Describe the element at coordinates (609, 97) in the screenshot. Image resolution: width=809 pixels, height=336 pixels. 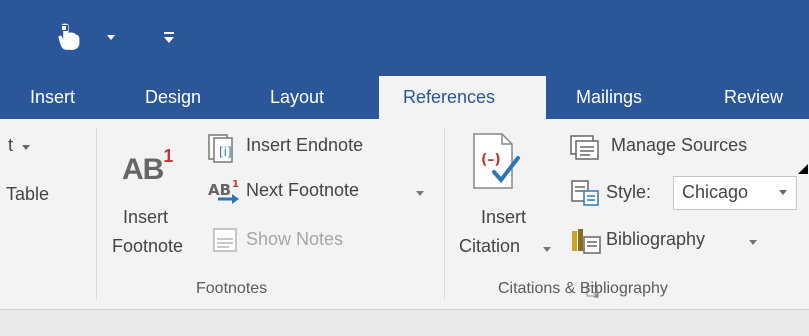
I see `tab-mailings: Mailings` at that location.